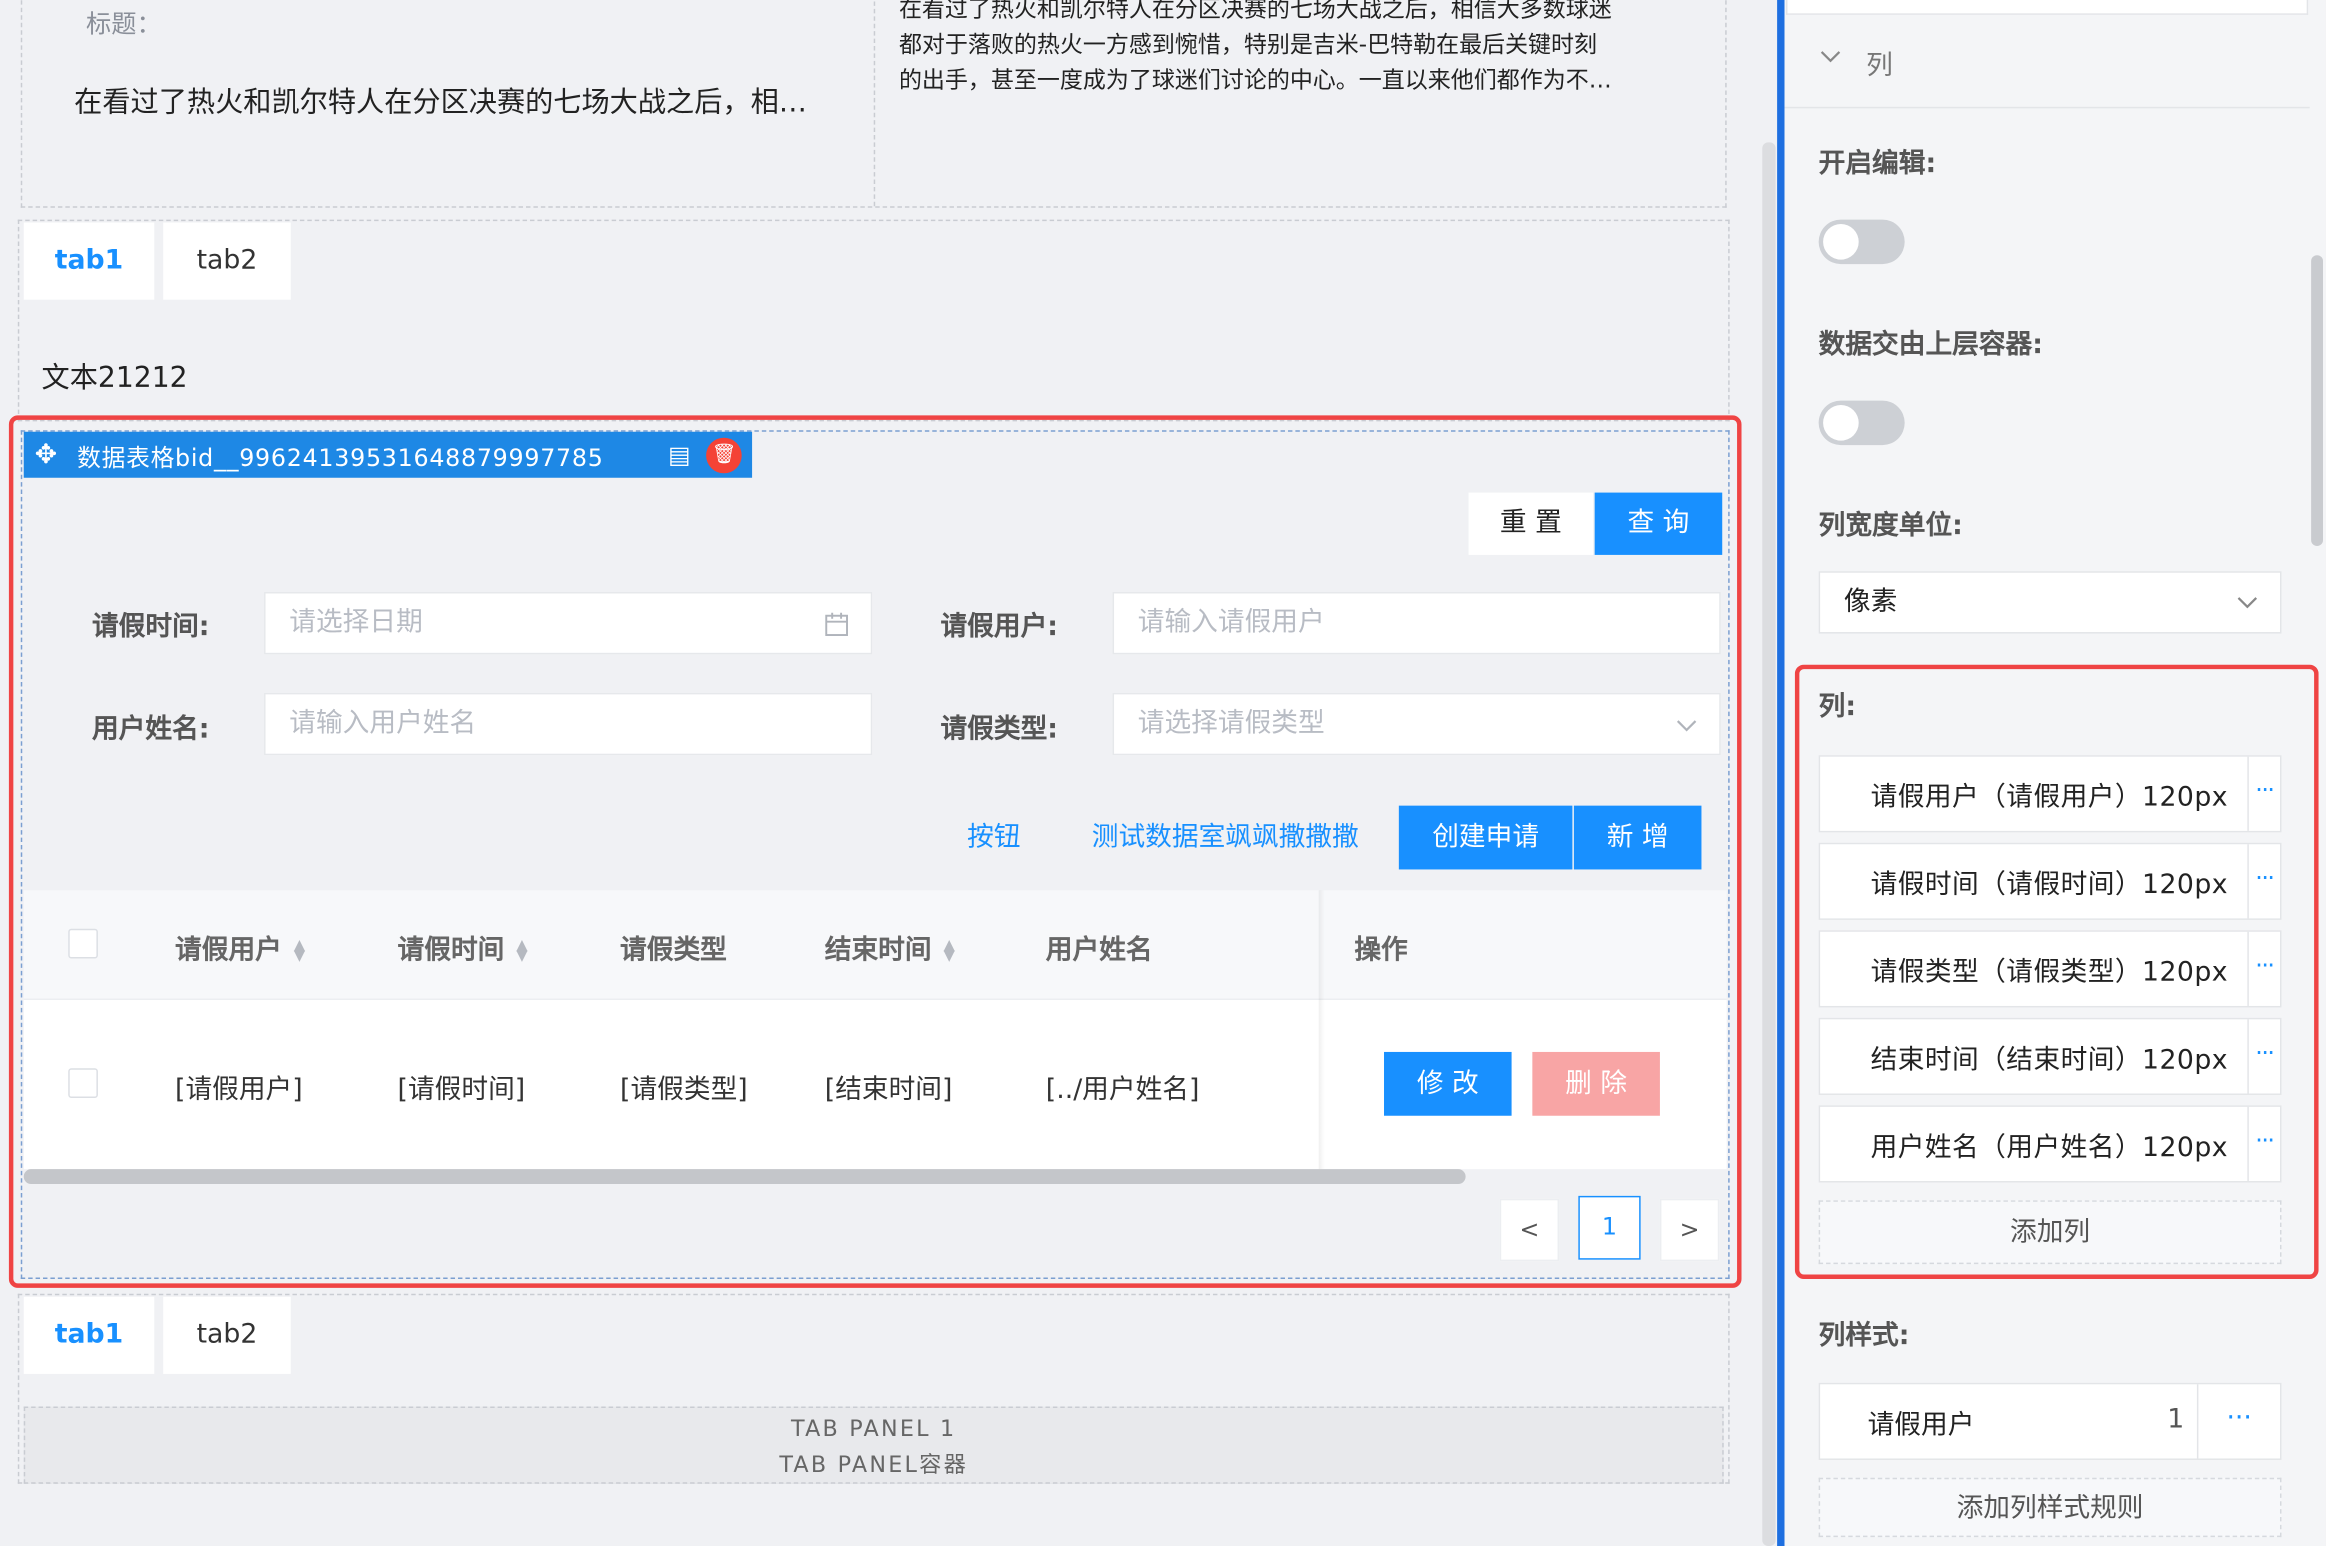 This screenshot has height=1546, width=2326. I want to click on enable-edit-toggle, so click(1861, 242).